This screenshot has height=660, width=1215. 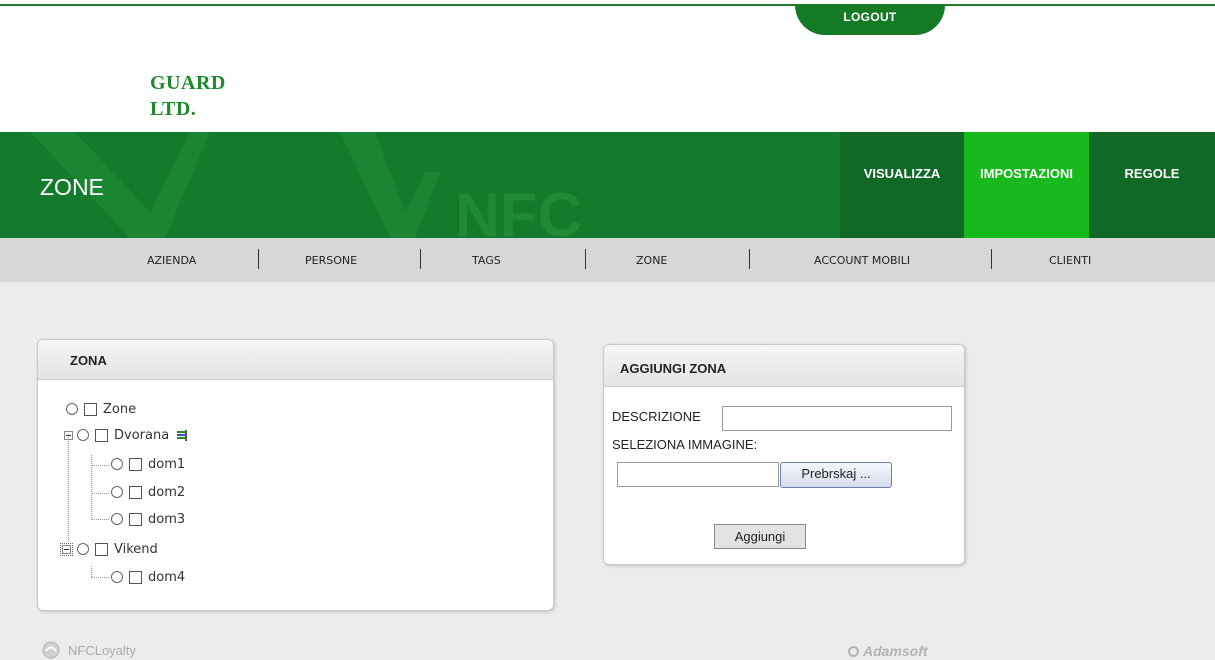 What do you see at coordinates (331, 260) in the screenshot?
I see `subnav-persone: PERSONE` at bounding box center [331, 260].